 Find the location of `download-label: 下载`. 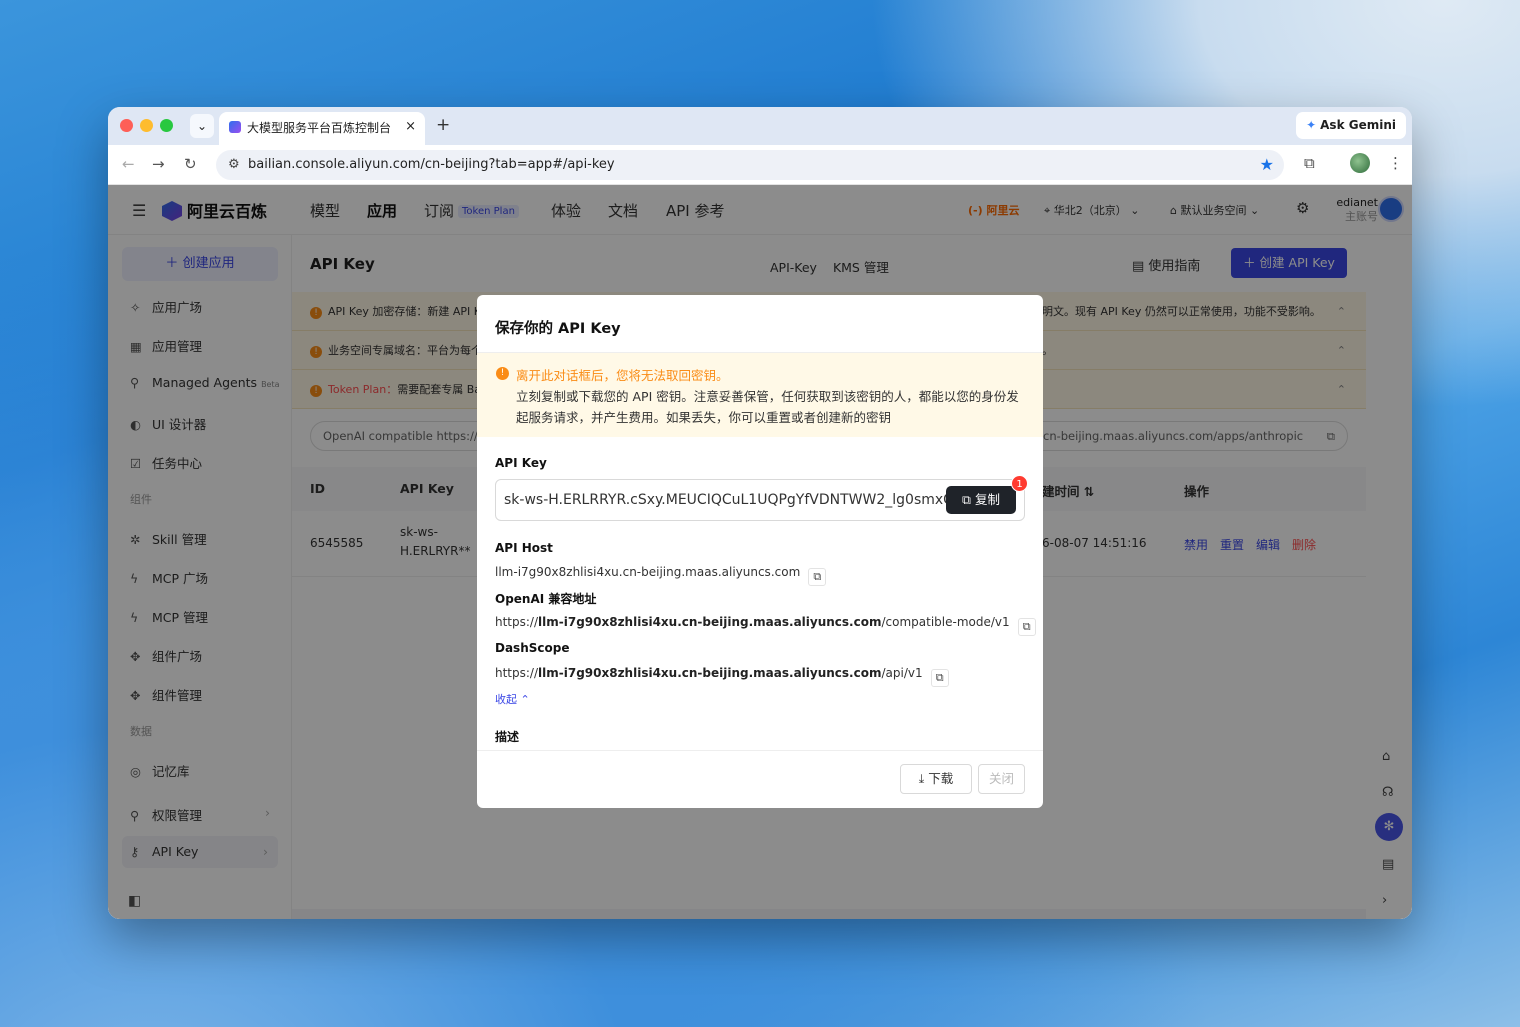

download-label: 下载 is located at coordinates (941, 778).